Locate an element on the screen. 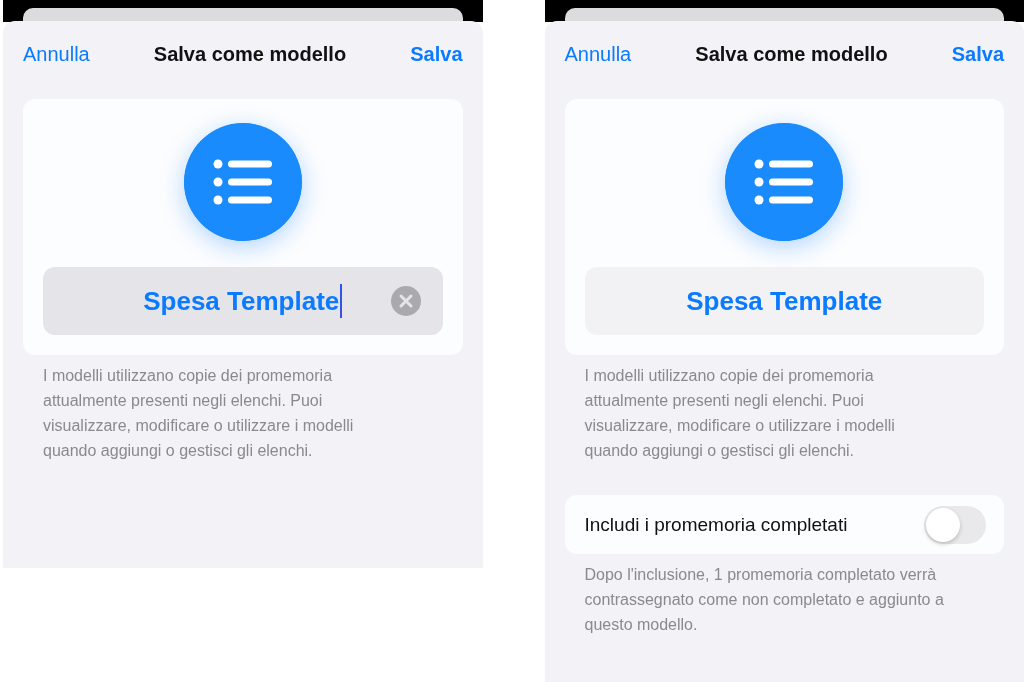 The height and width of the screenshot is (682, 1024). option-note: Dopo l'inclusione, 1 promemoria completato verrà contrassegnato come non completato e aggiunto a questo modello. is located at coordinates (764, 600).